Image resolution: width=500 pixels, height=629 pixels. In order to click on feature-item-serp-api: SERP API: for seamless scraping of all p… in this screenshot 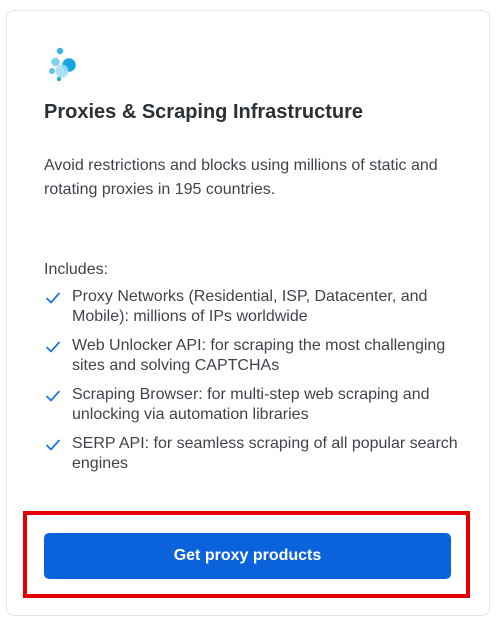, I will do `click(254, 454)`.